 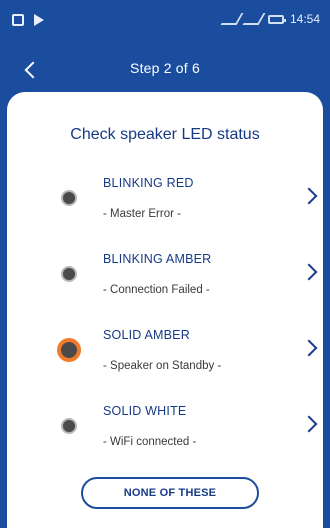 What do you see at coordinates (165, 197) in the screenshot?
I see `led-option-blinking-red: BLINKING RED - Master Error -` at bounding box center [165, 197].